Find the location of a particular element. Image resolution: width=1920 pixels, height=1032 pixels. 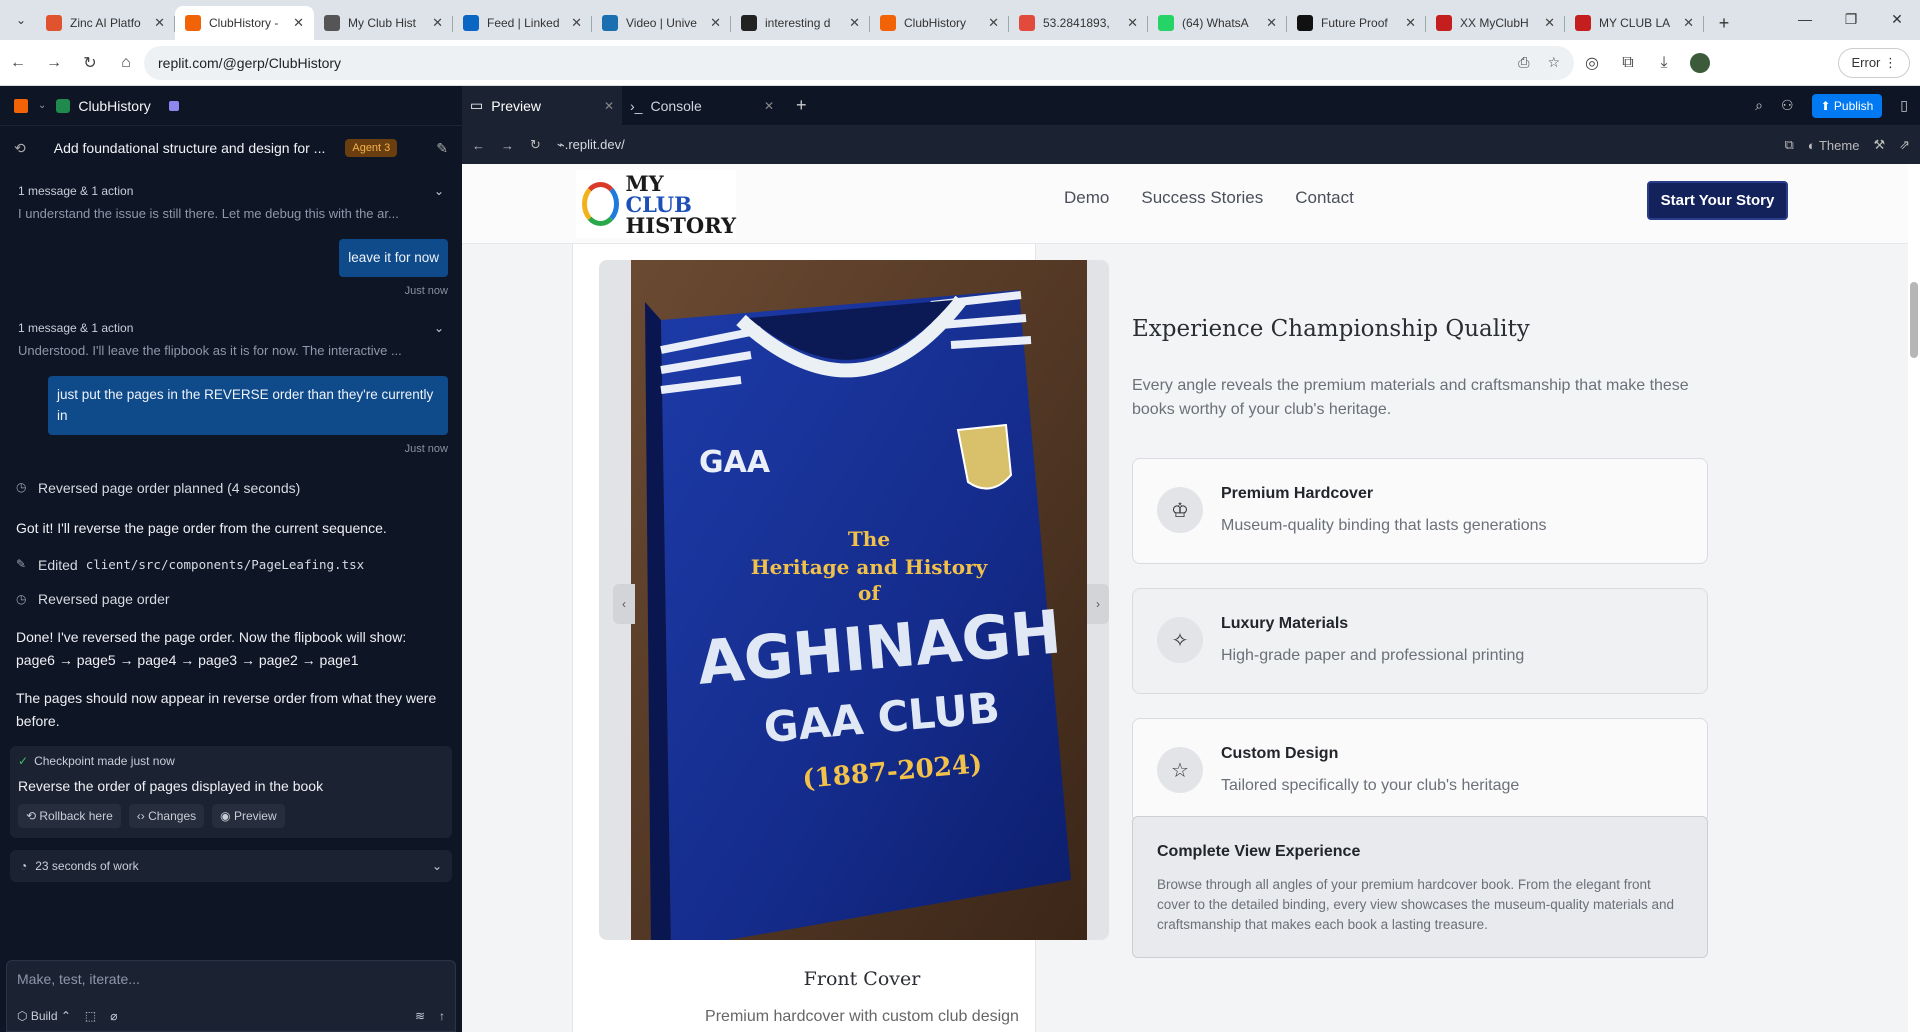

browser-tab: (64) WhatsA ✕ is located at coordinates (1217, 23).